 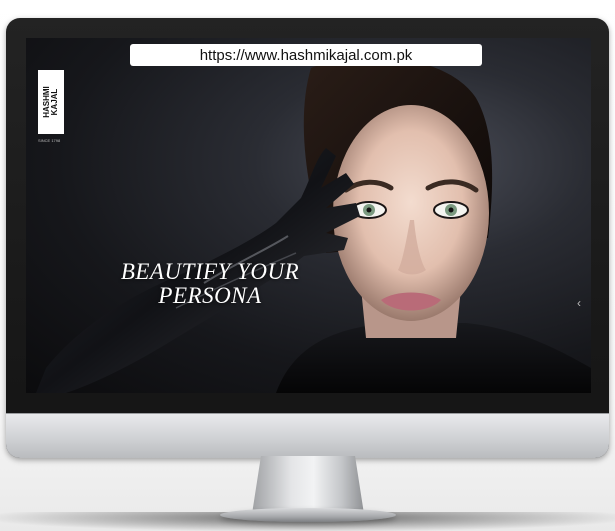 I want to click on monitor-chin, so click(x=307, y=435).